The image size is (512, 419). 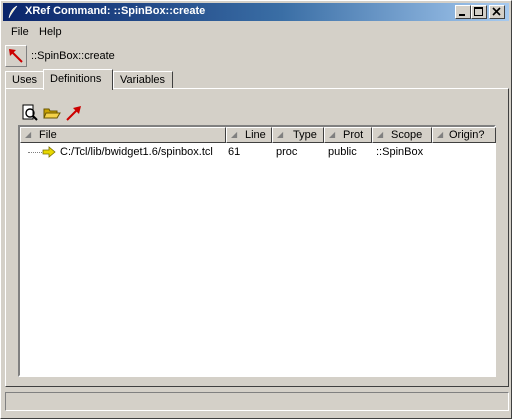 What do you see at coordinates (13, 12) in the screenshot?
I see `feather-icon` at bounding box center [13, 12].